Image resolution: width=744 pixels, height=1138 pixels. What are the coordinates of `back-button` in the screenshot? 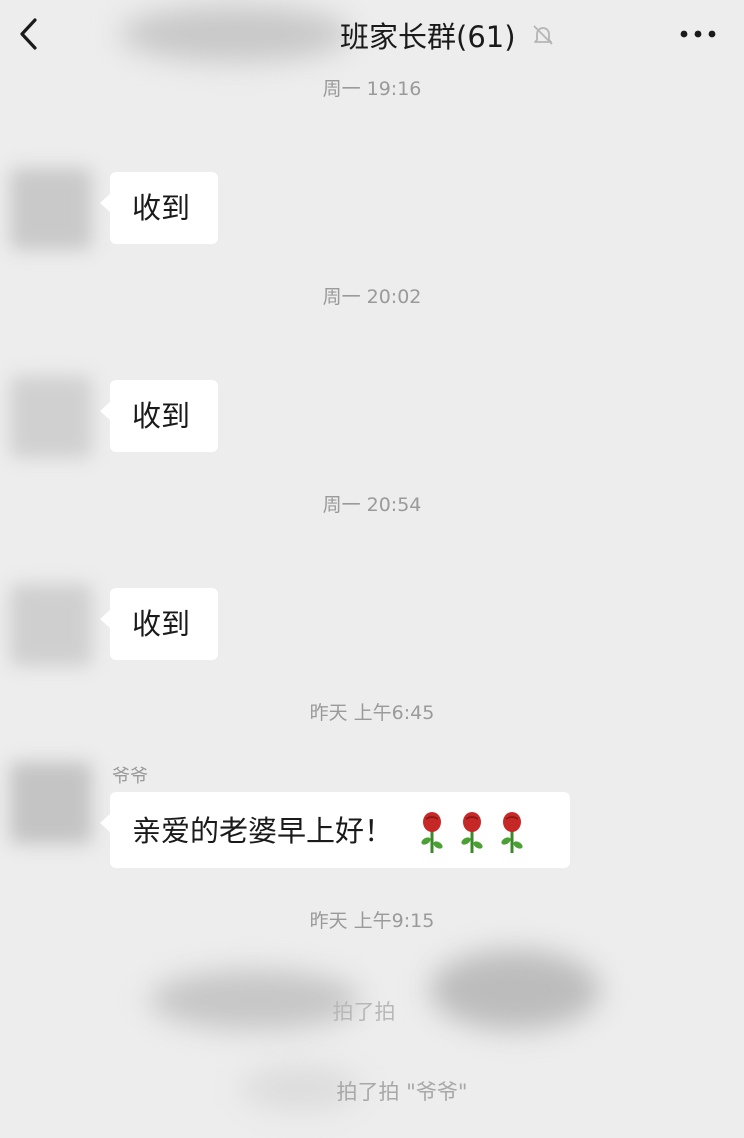 It's located at (28, 34).